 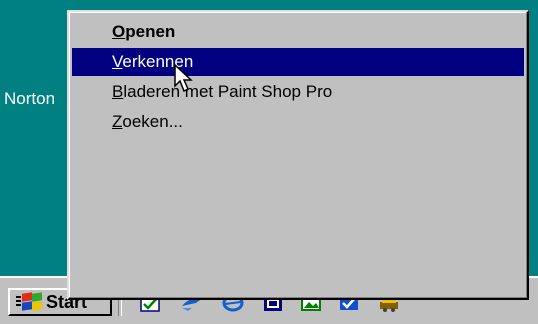 I want to click on desktop-icon-label: Norton, so click(x=29, y=99).